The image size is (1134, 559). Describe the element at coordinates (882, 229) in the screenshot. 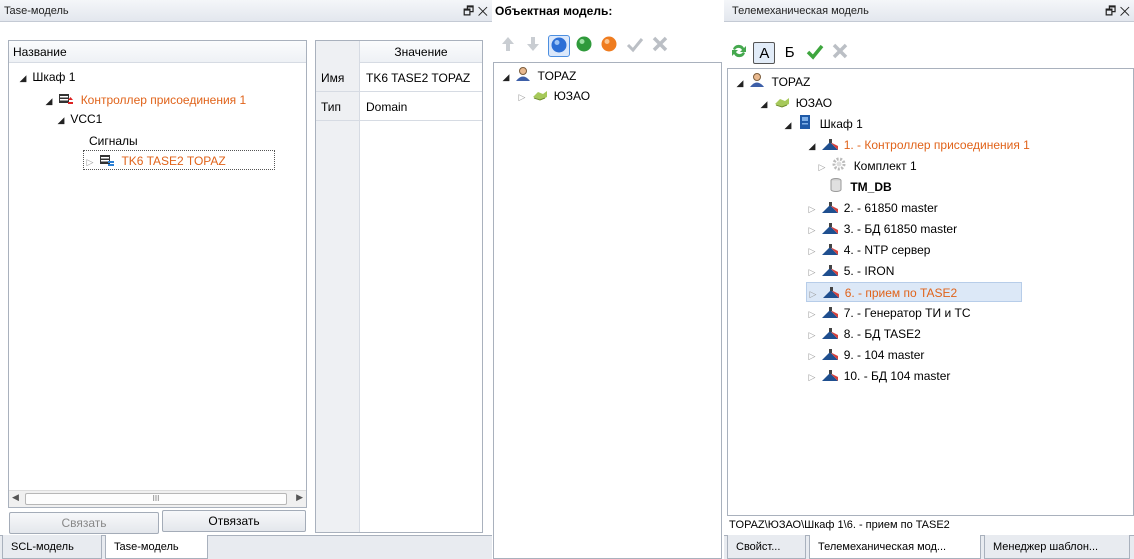

I see `tree-node-device-3: ▷ 3. - БД 61850 master` at that location.